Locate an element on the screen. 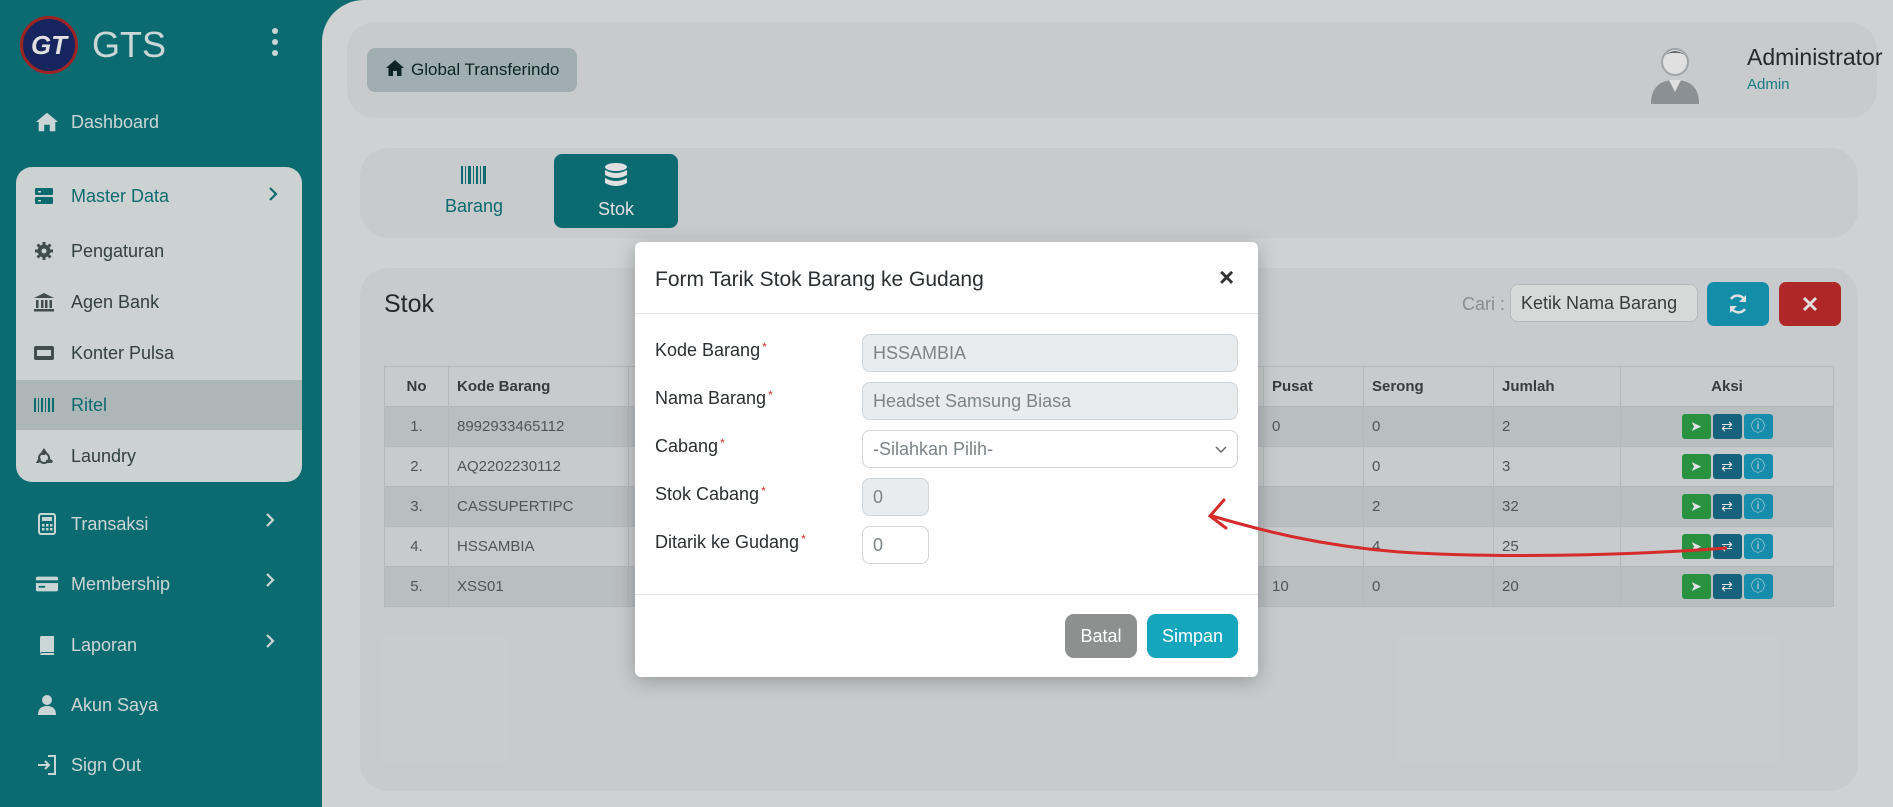  stok-cabang-field: 0 is located at coordinates (895, 497).